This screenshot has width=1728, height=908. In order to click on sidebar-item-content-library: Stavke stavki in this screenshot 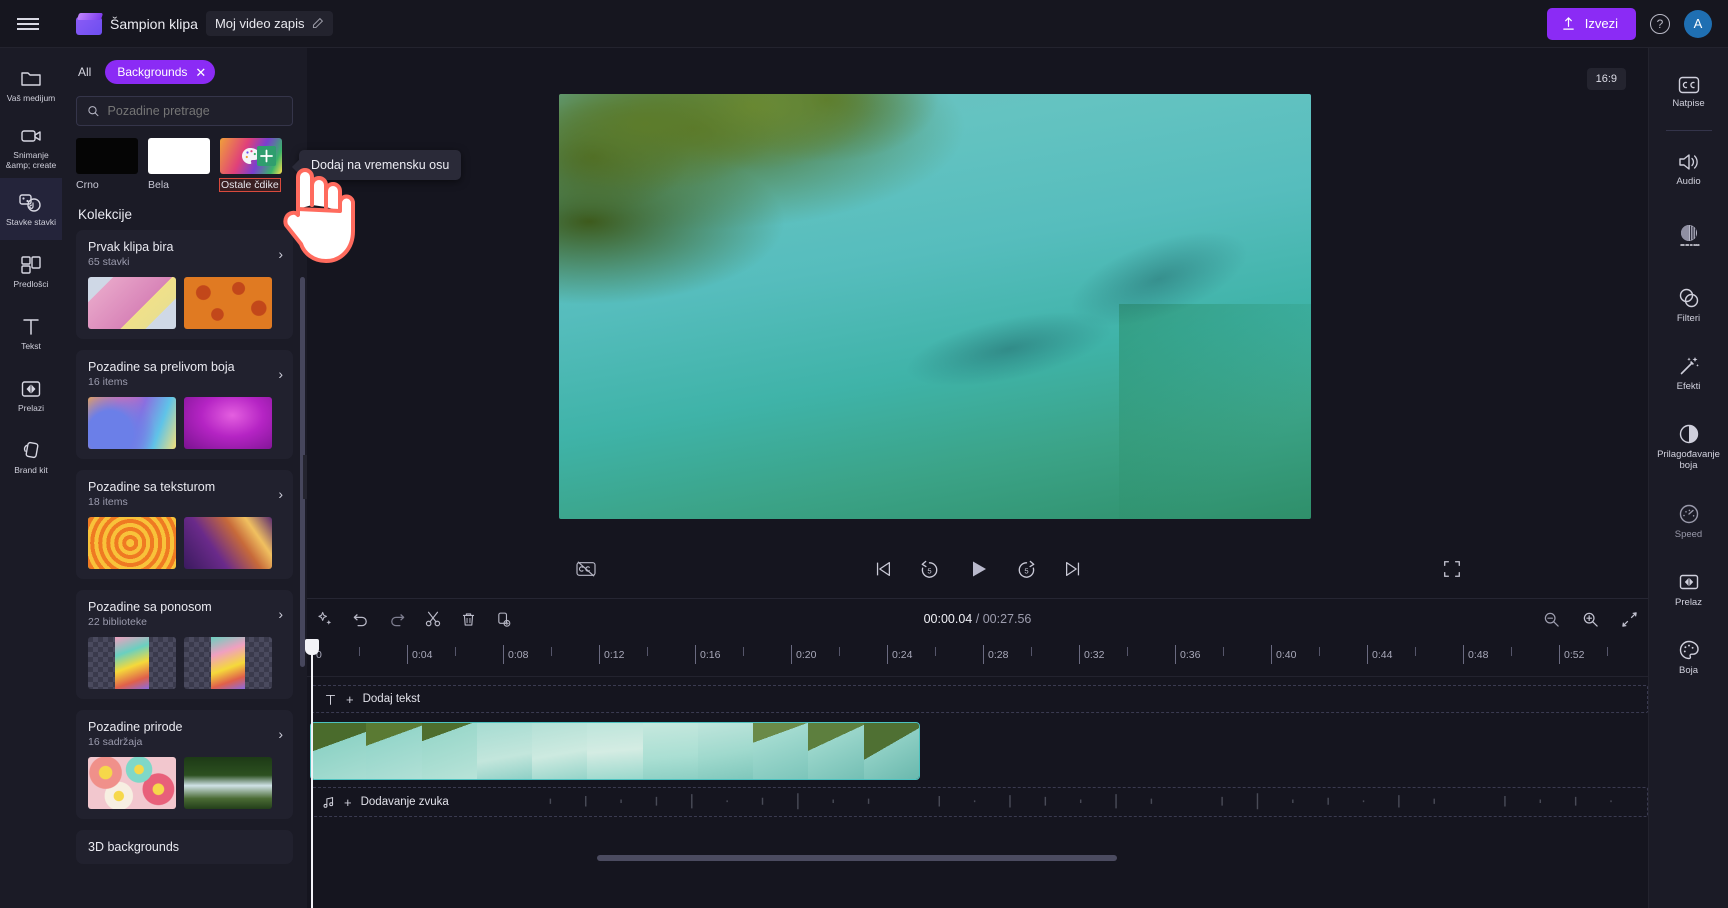, I will do `click(31, 209)`.